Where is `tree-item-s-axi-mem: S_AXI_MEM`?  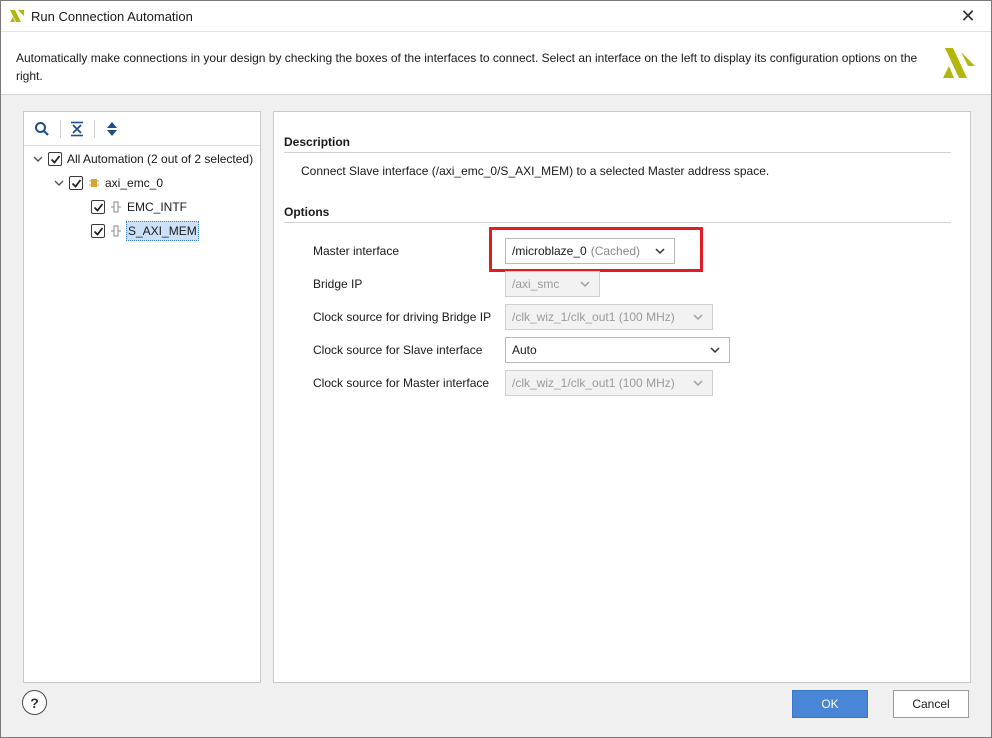
tree-item-s-axi-mem: S_AXI_MEM is located at coordinates (145, 231).